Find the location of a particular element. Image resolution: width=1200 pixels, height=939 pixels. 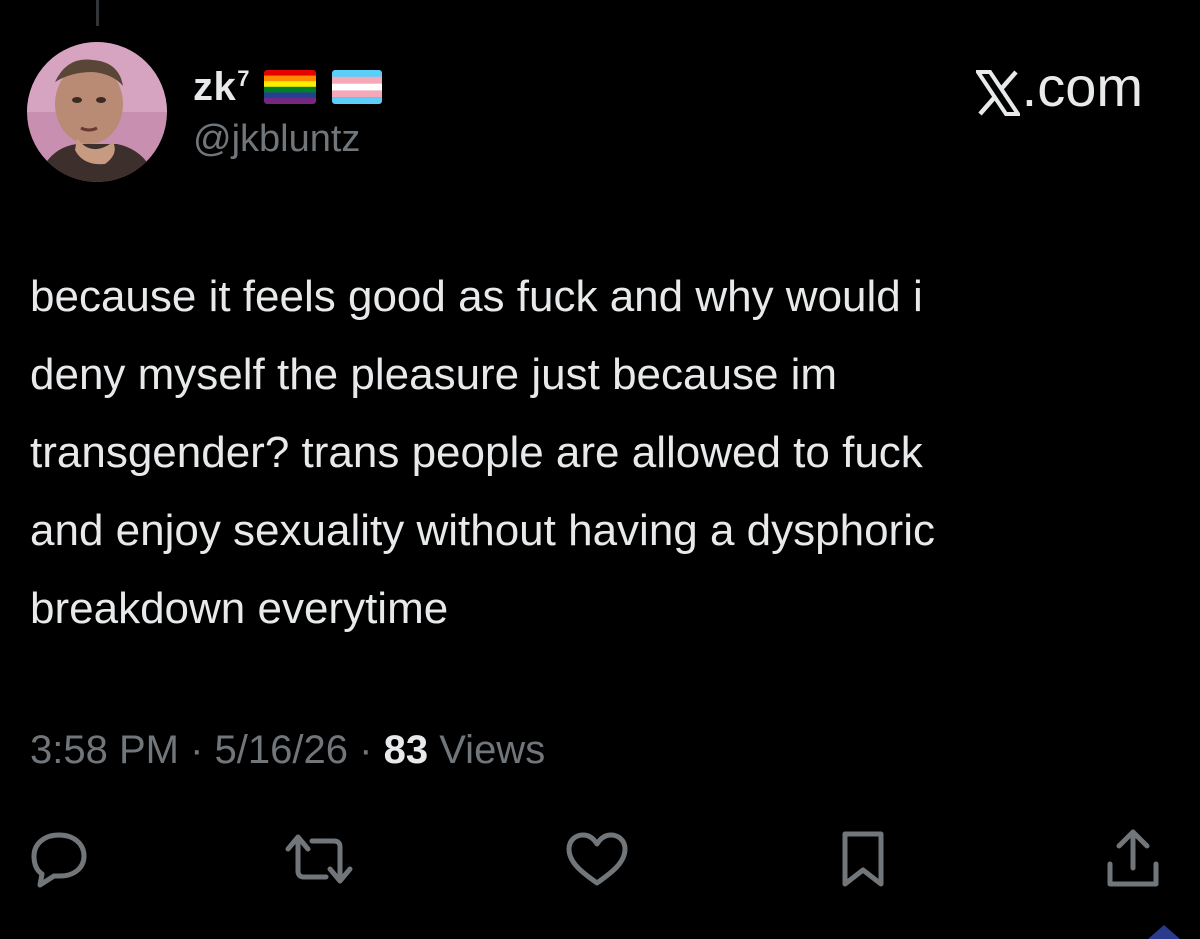

reply-icon is located at coordinates (59, 860).